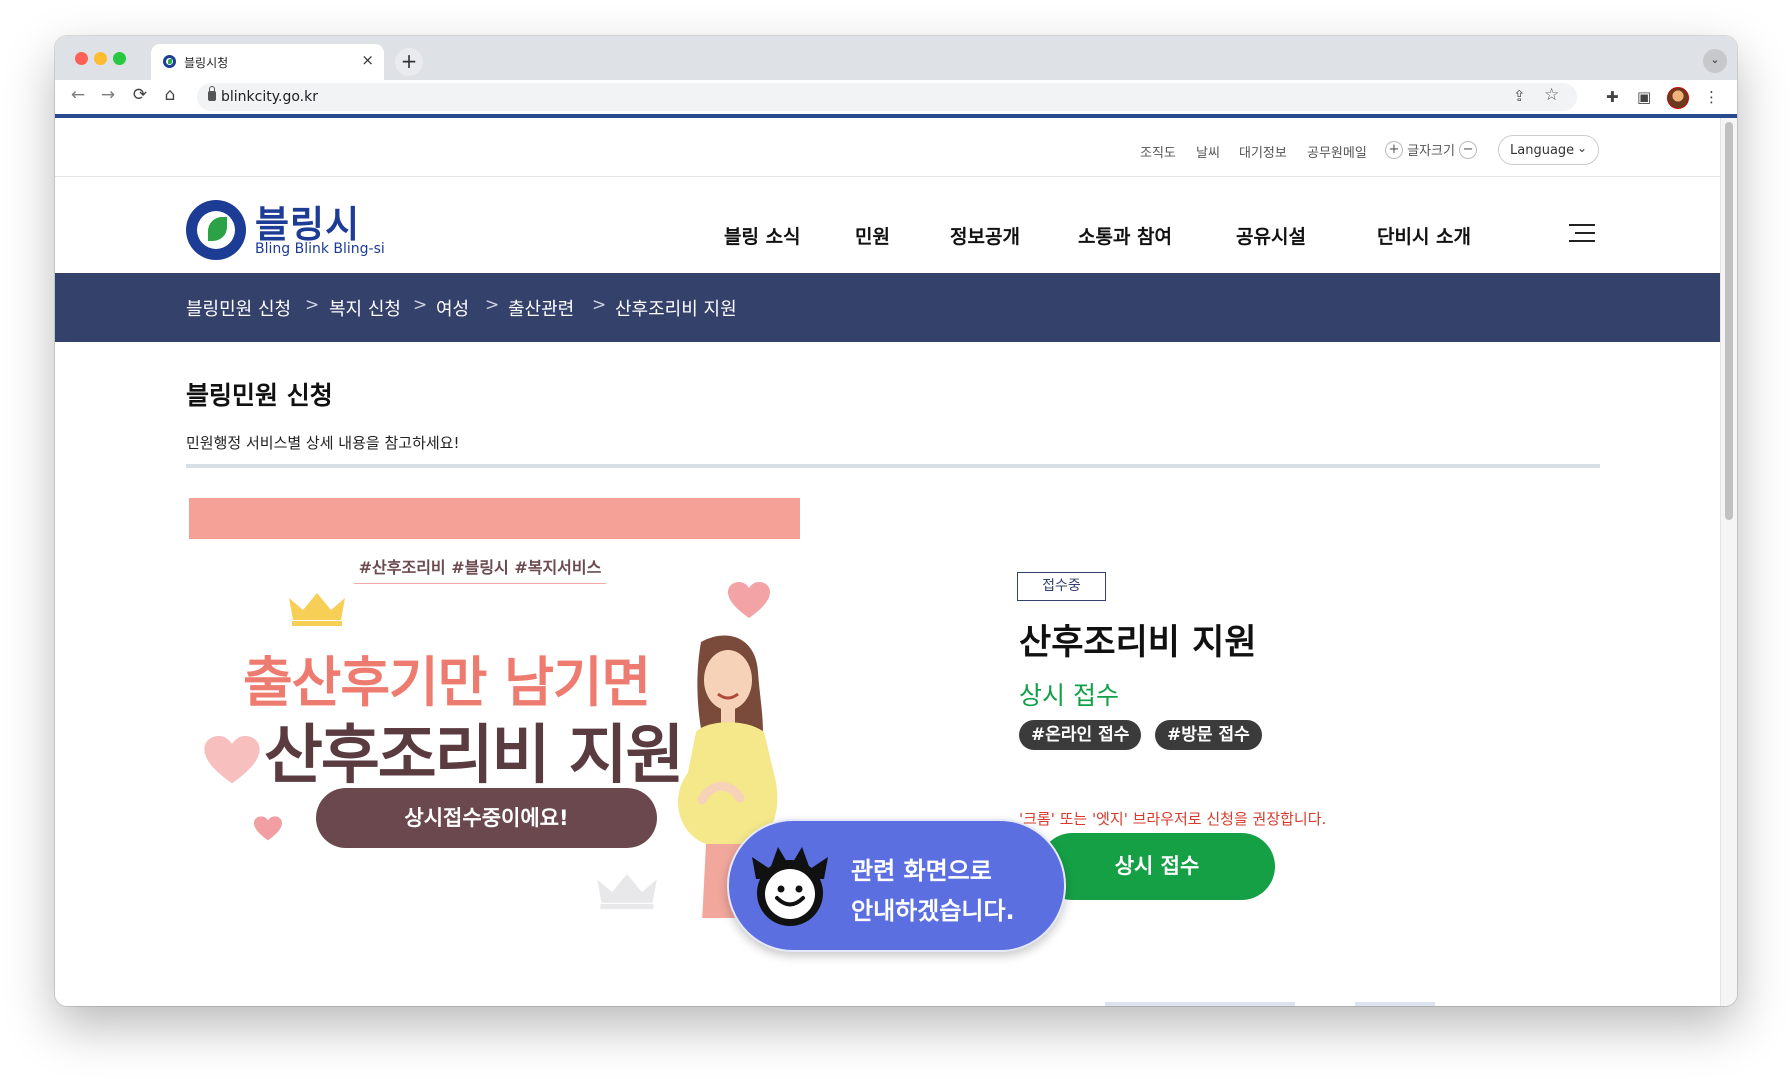  What do you see at coordinates (1612, 97) in the screenshot?
I see `extensions-puzzle-icon: ✚` at bounding box center [1612, 97].